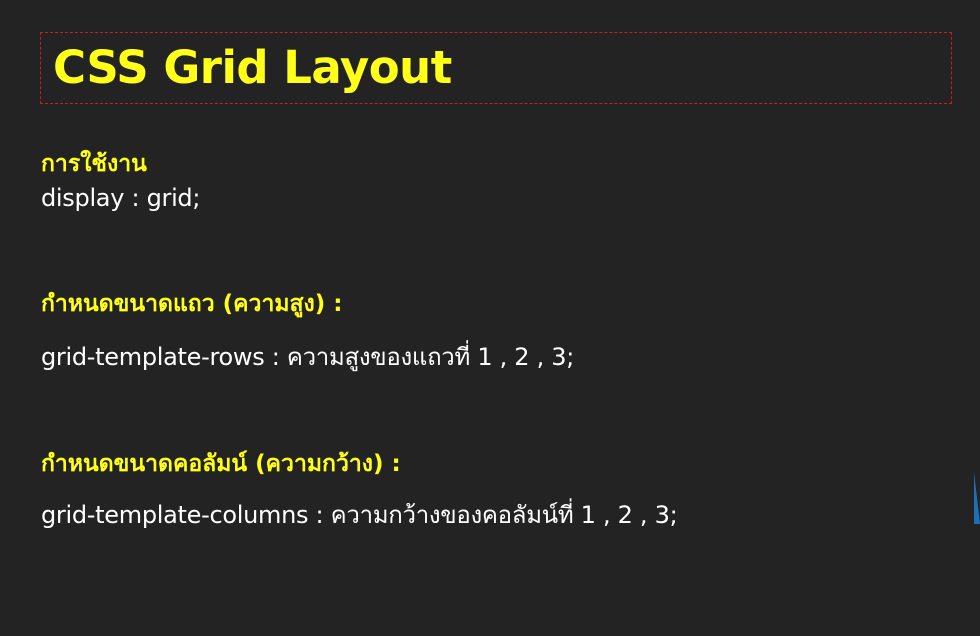  Describe the element at coordinates (496, 68) in the screenshot. I see `title-box: CSS Grid Layout` at that location.